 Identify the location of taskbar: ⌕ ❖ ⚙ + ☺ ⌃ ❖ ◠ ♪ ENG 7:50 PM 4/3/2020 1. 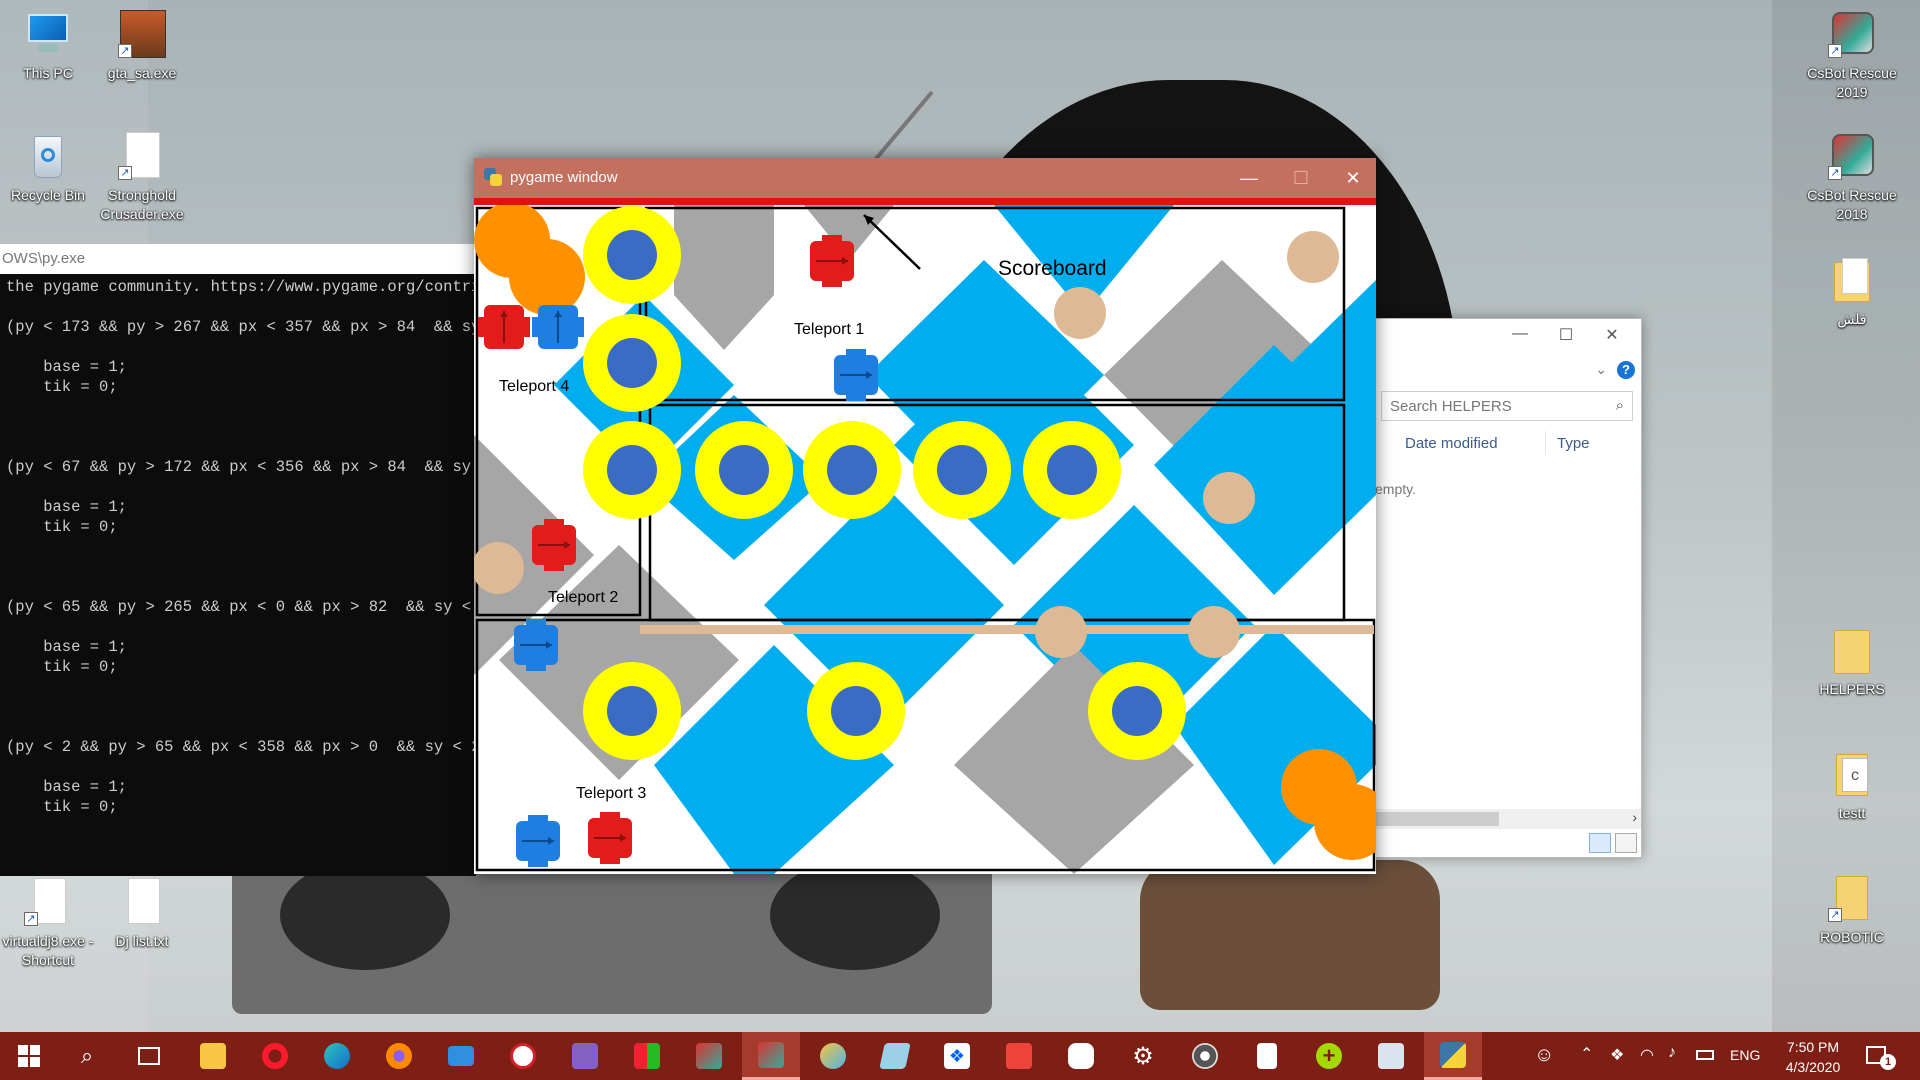
(960, 1056).